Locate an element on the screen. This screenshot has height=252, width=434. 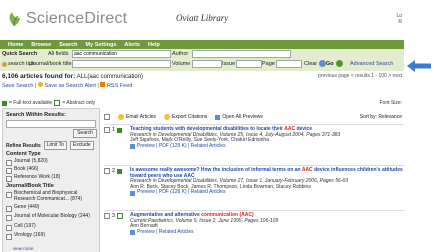
page-input is located at coordinates (289, 64).